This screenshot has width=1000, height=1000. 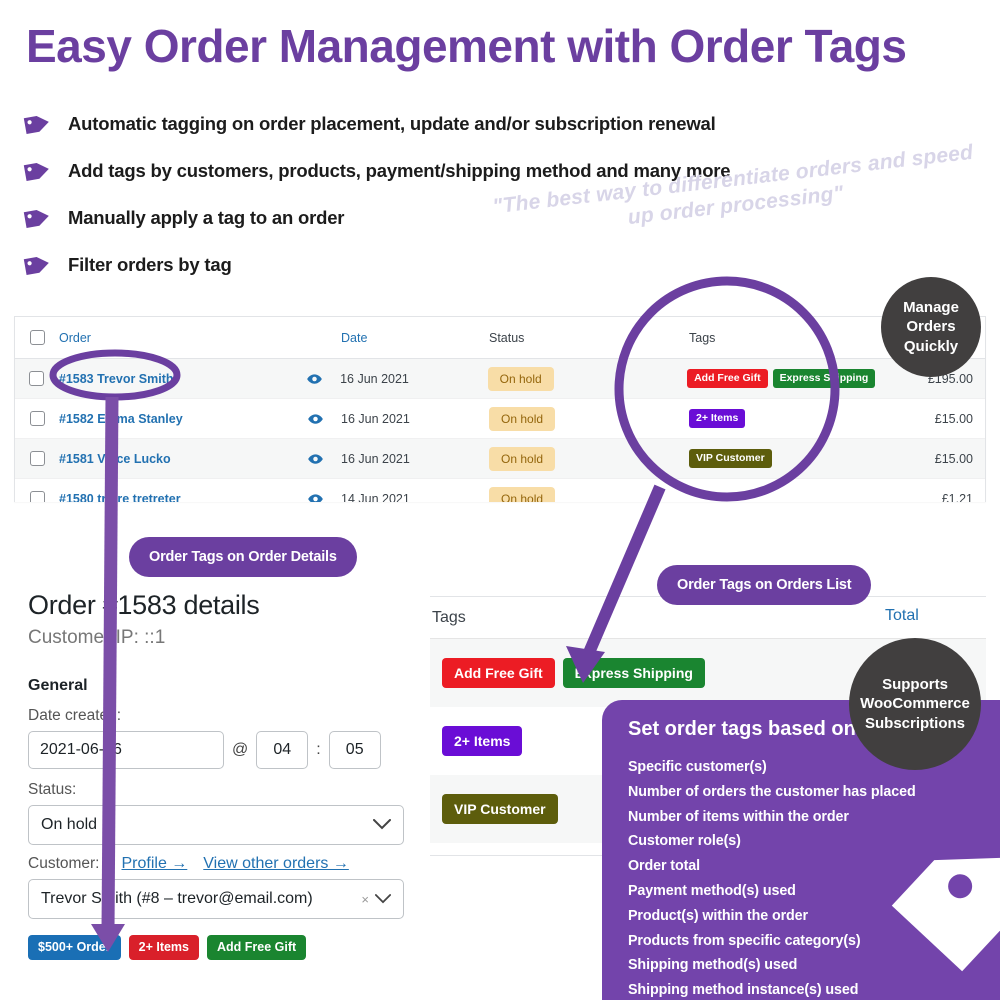 What do you see at coordinates (52, 789) in the screenshot?
I see `status-label: Status:` at bounding box center [52, 789].